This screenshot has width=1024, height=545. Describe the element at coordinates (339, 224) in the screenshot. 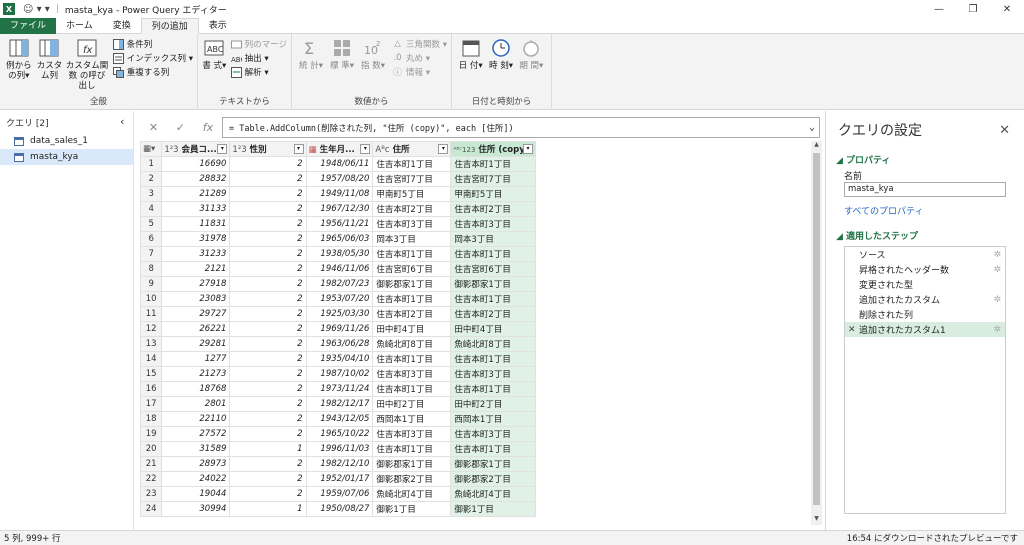

I see `cell-birthdate: 1956/11/21` at that location.